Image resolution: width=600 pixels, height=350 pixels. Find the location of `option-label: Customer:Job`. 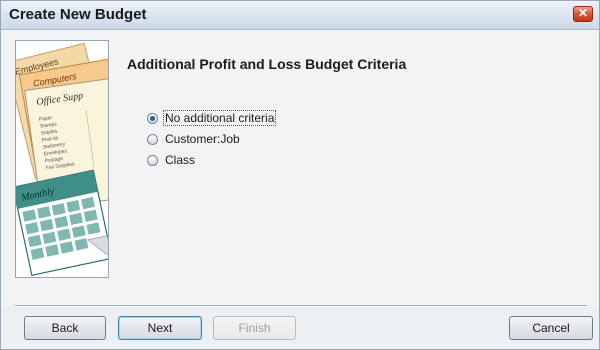

option-label: Customer:Job is located at coordinates (202, 139).